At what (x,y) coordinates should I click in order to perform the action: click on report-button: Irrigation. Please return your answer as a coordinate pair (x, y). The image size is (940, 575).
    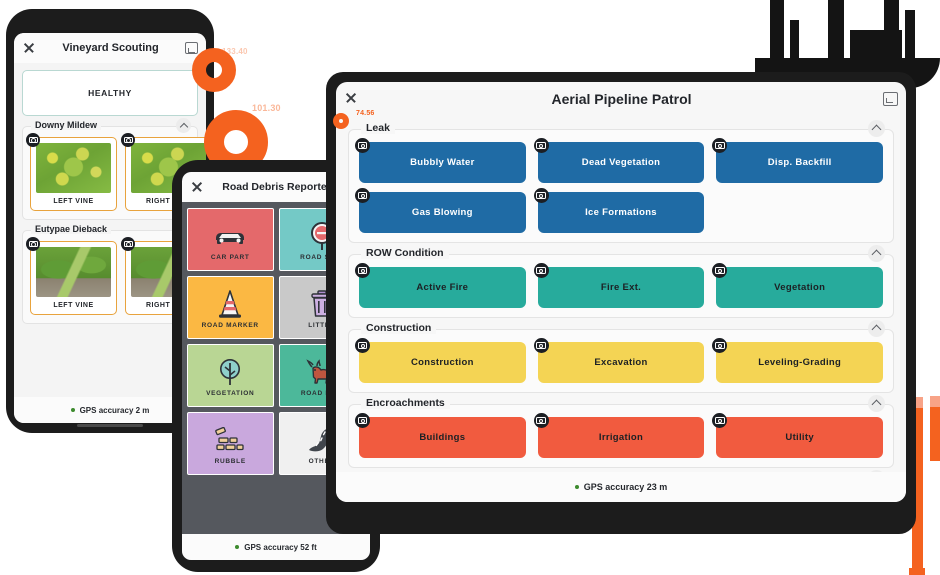
    Looking at the image, I should click on (619, 435).